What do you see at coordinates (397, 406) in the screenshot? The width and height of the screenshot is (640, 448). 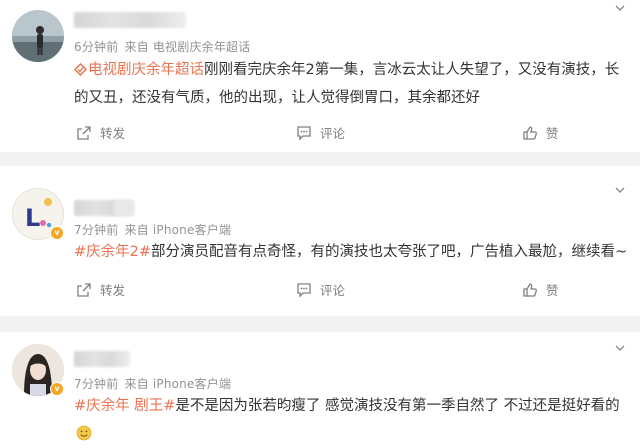 I see `post-text: 是不是因为张若昀瘦了 感觉演技没有第一季自然了 不过还是挺好看的` at bounding box center [397, 406].